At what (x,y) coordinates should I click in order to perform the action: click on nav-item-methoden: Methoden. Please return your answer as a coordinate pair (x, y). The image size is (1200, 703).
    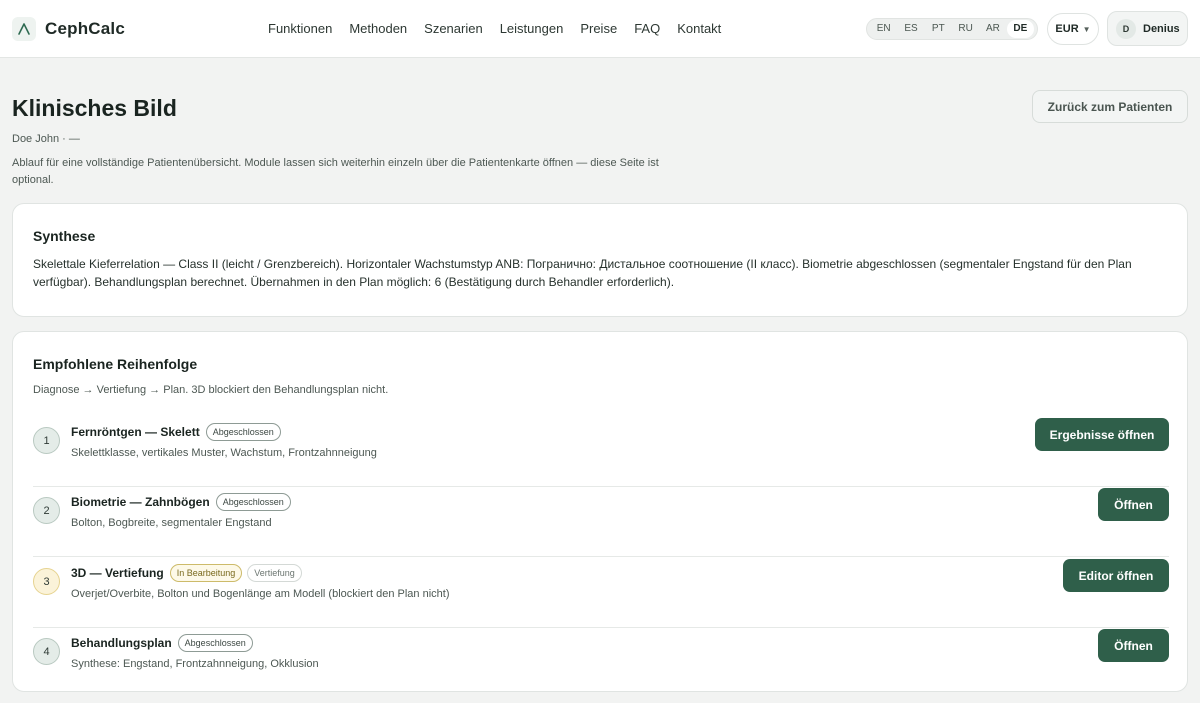
    Looking at the image, I should click on (378, 29).